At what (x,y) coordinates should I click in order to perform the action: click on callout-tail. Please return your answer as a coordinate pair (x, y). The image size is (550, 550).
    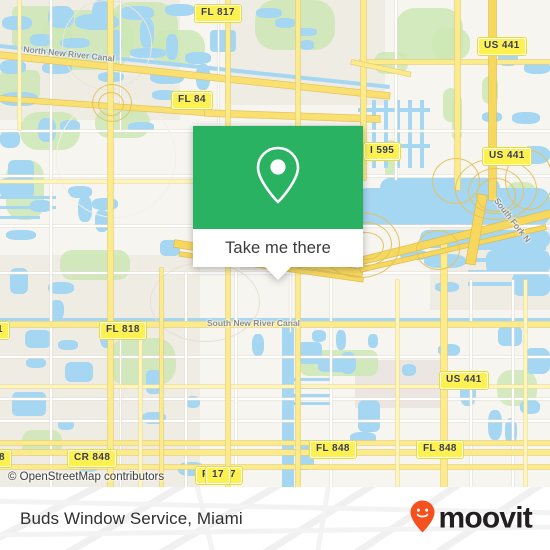
    Looking at the image, I should click on (278, 273).